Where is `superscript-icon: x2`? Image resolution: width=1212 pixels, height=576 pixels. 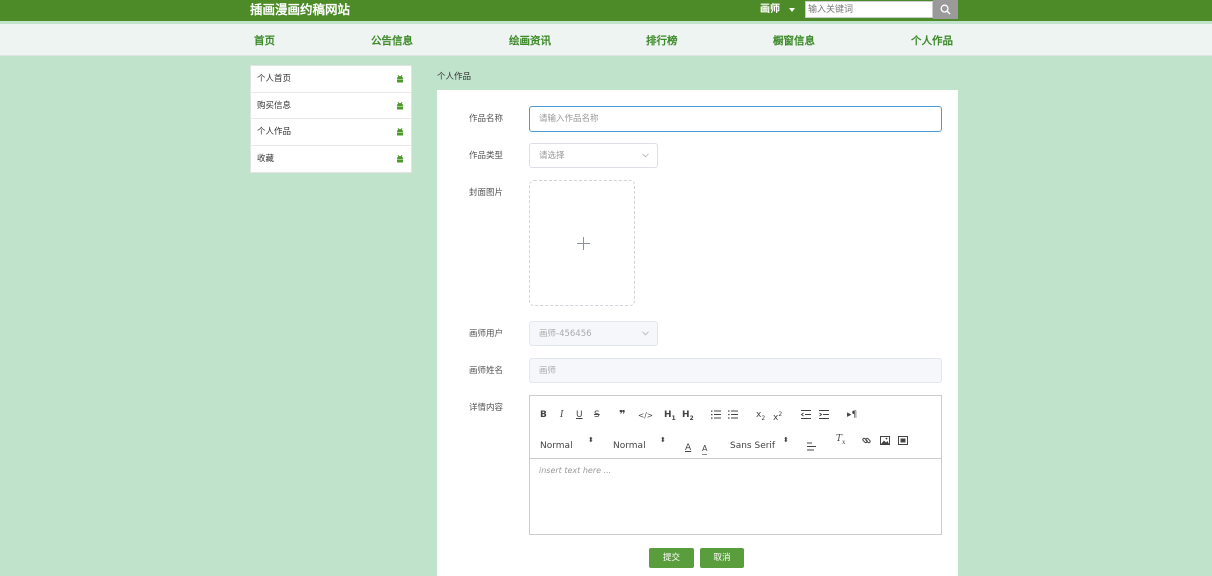
superscript-icon: x2 is located at coordinates (777, 416).